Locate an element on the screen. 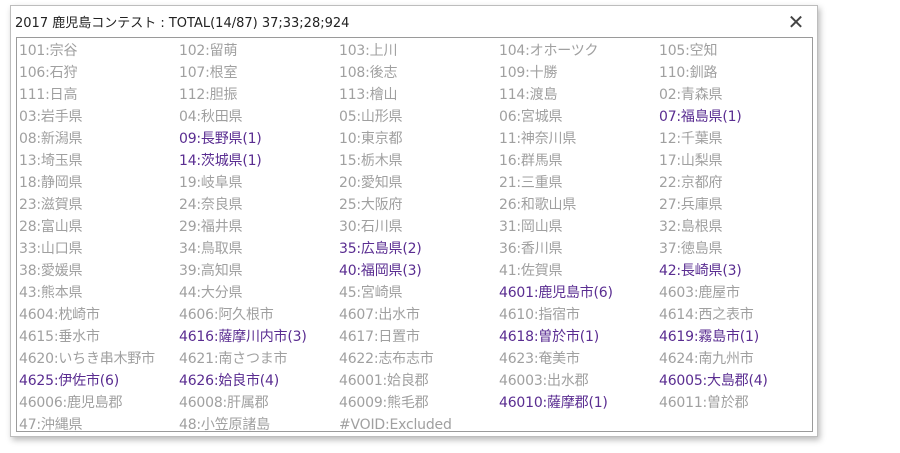 This screenshot has height=453, width=900. area-item: 102:留萌 is located at coordinates (259, 51).